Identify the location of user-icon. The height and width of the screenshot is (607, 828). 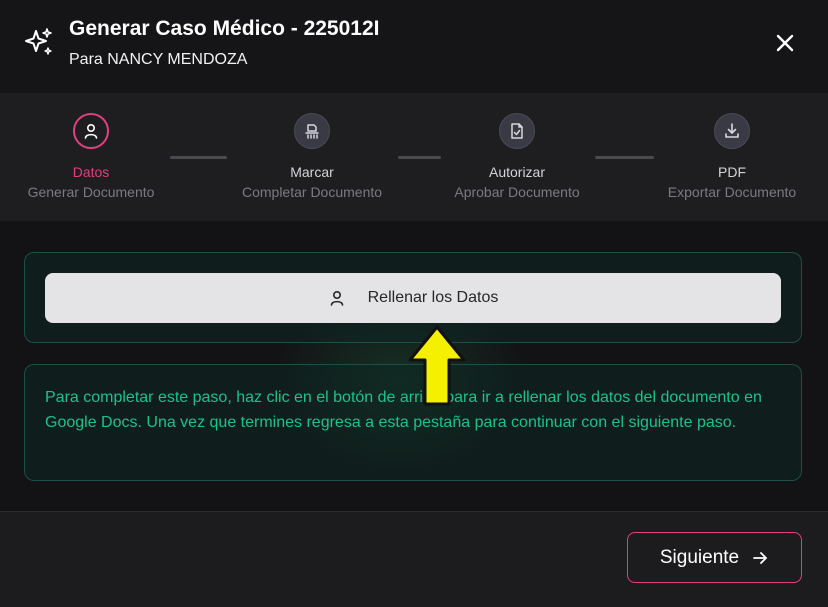
(336, 298).